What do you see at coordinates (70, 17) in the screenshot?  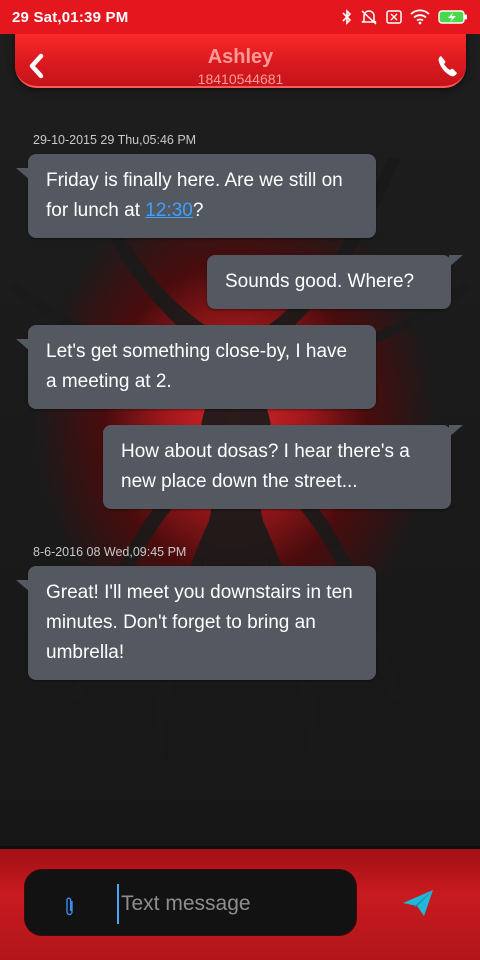 I see `status-time: 29 Sat,01:39 PM` at bounding box center [70, 17].